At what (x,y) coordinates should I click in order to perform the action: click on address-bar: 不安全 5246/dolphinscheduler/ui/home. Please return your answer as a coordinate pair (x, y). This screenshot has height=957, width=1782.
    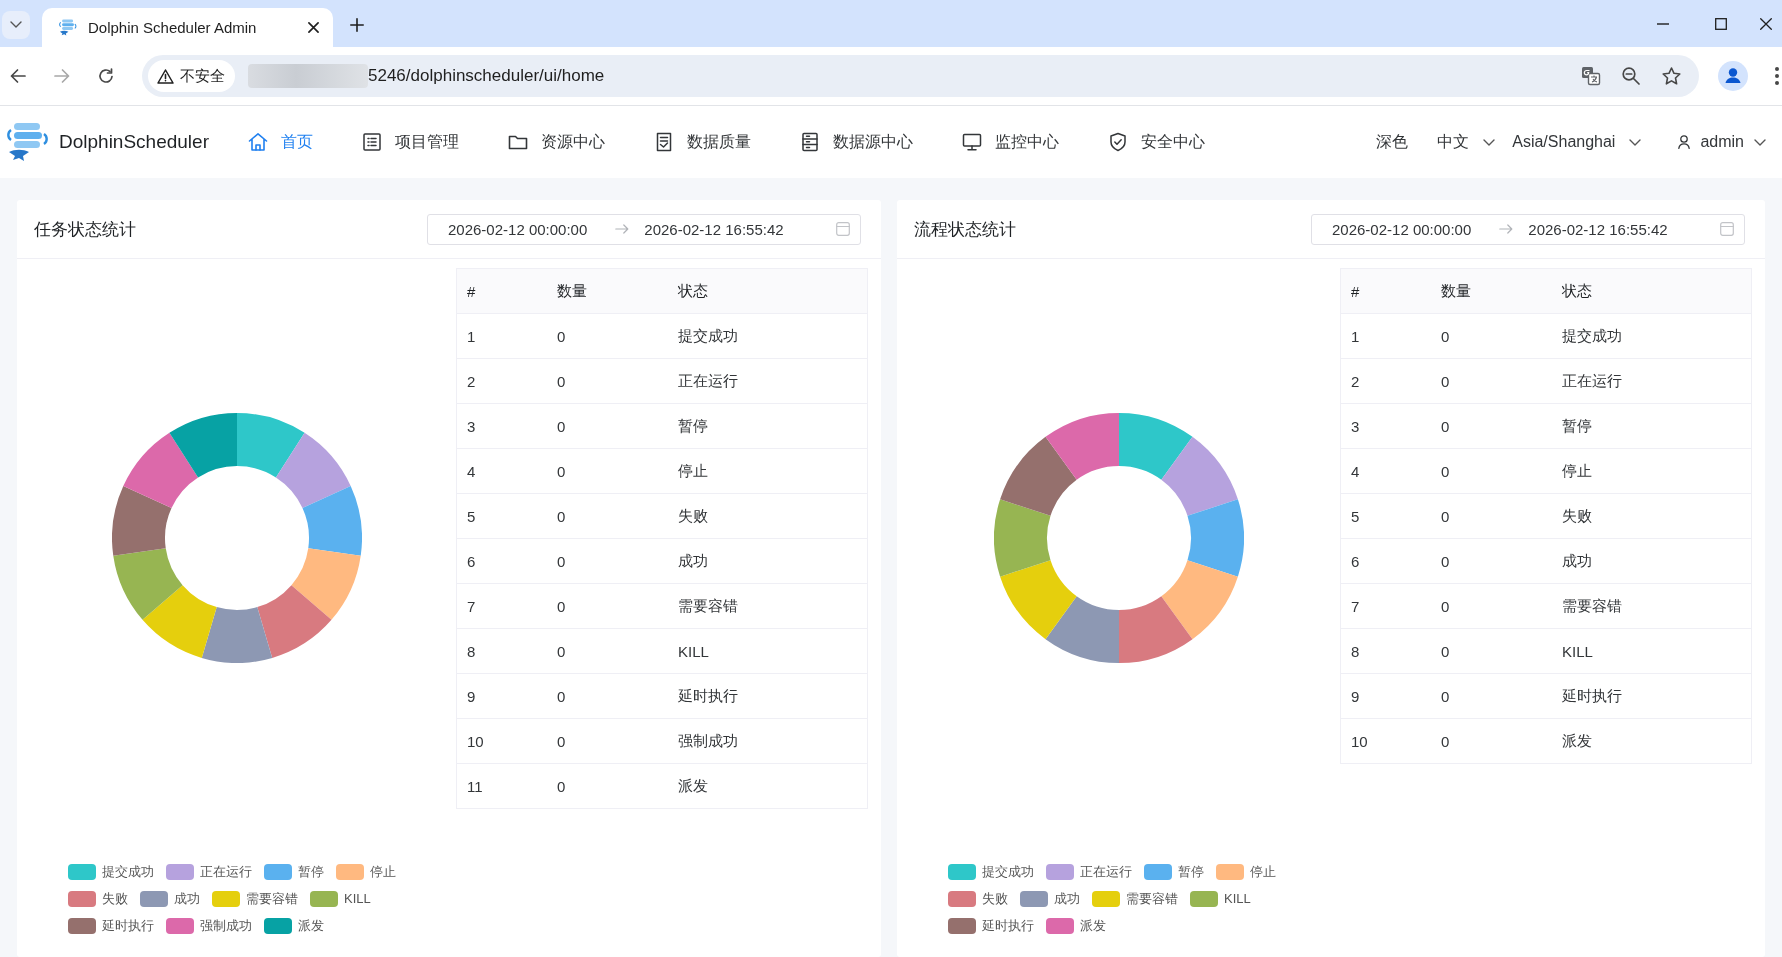
    Looking at the image, I should click on (920, 76).